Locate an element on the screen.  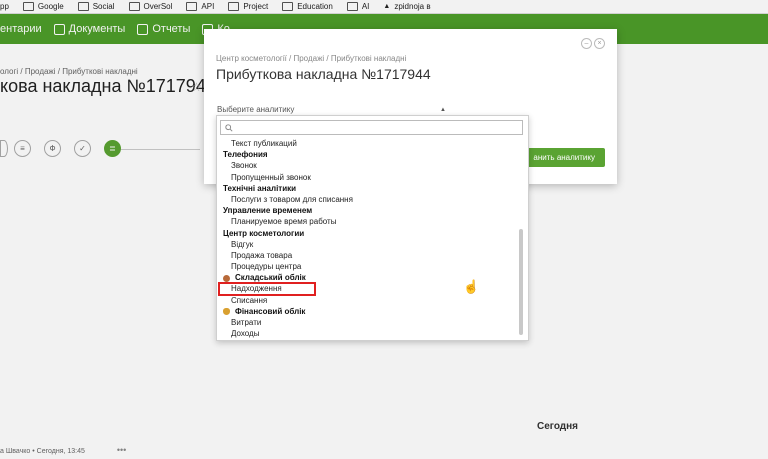
item-label: Продажа товара is located at coordinates (262, 255).